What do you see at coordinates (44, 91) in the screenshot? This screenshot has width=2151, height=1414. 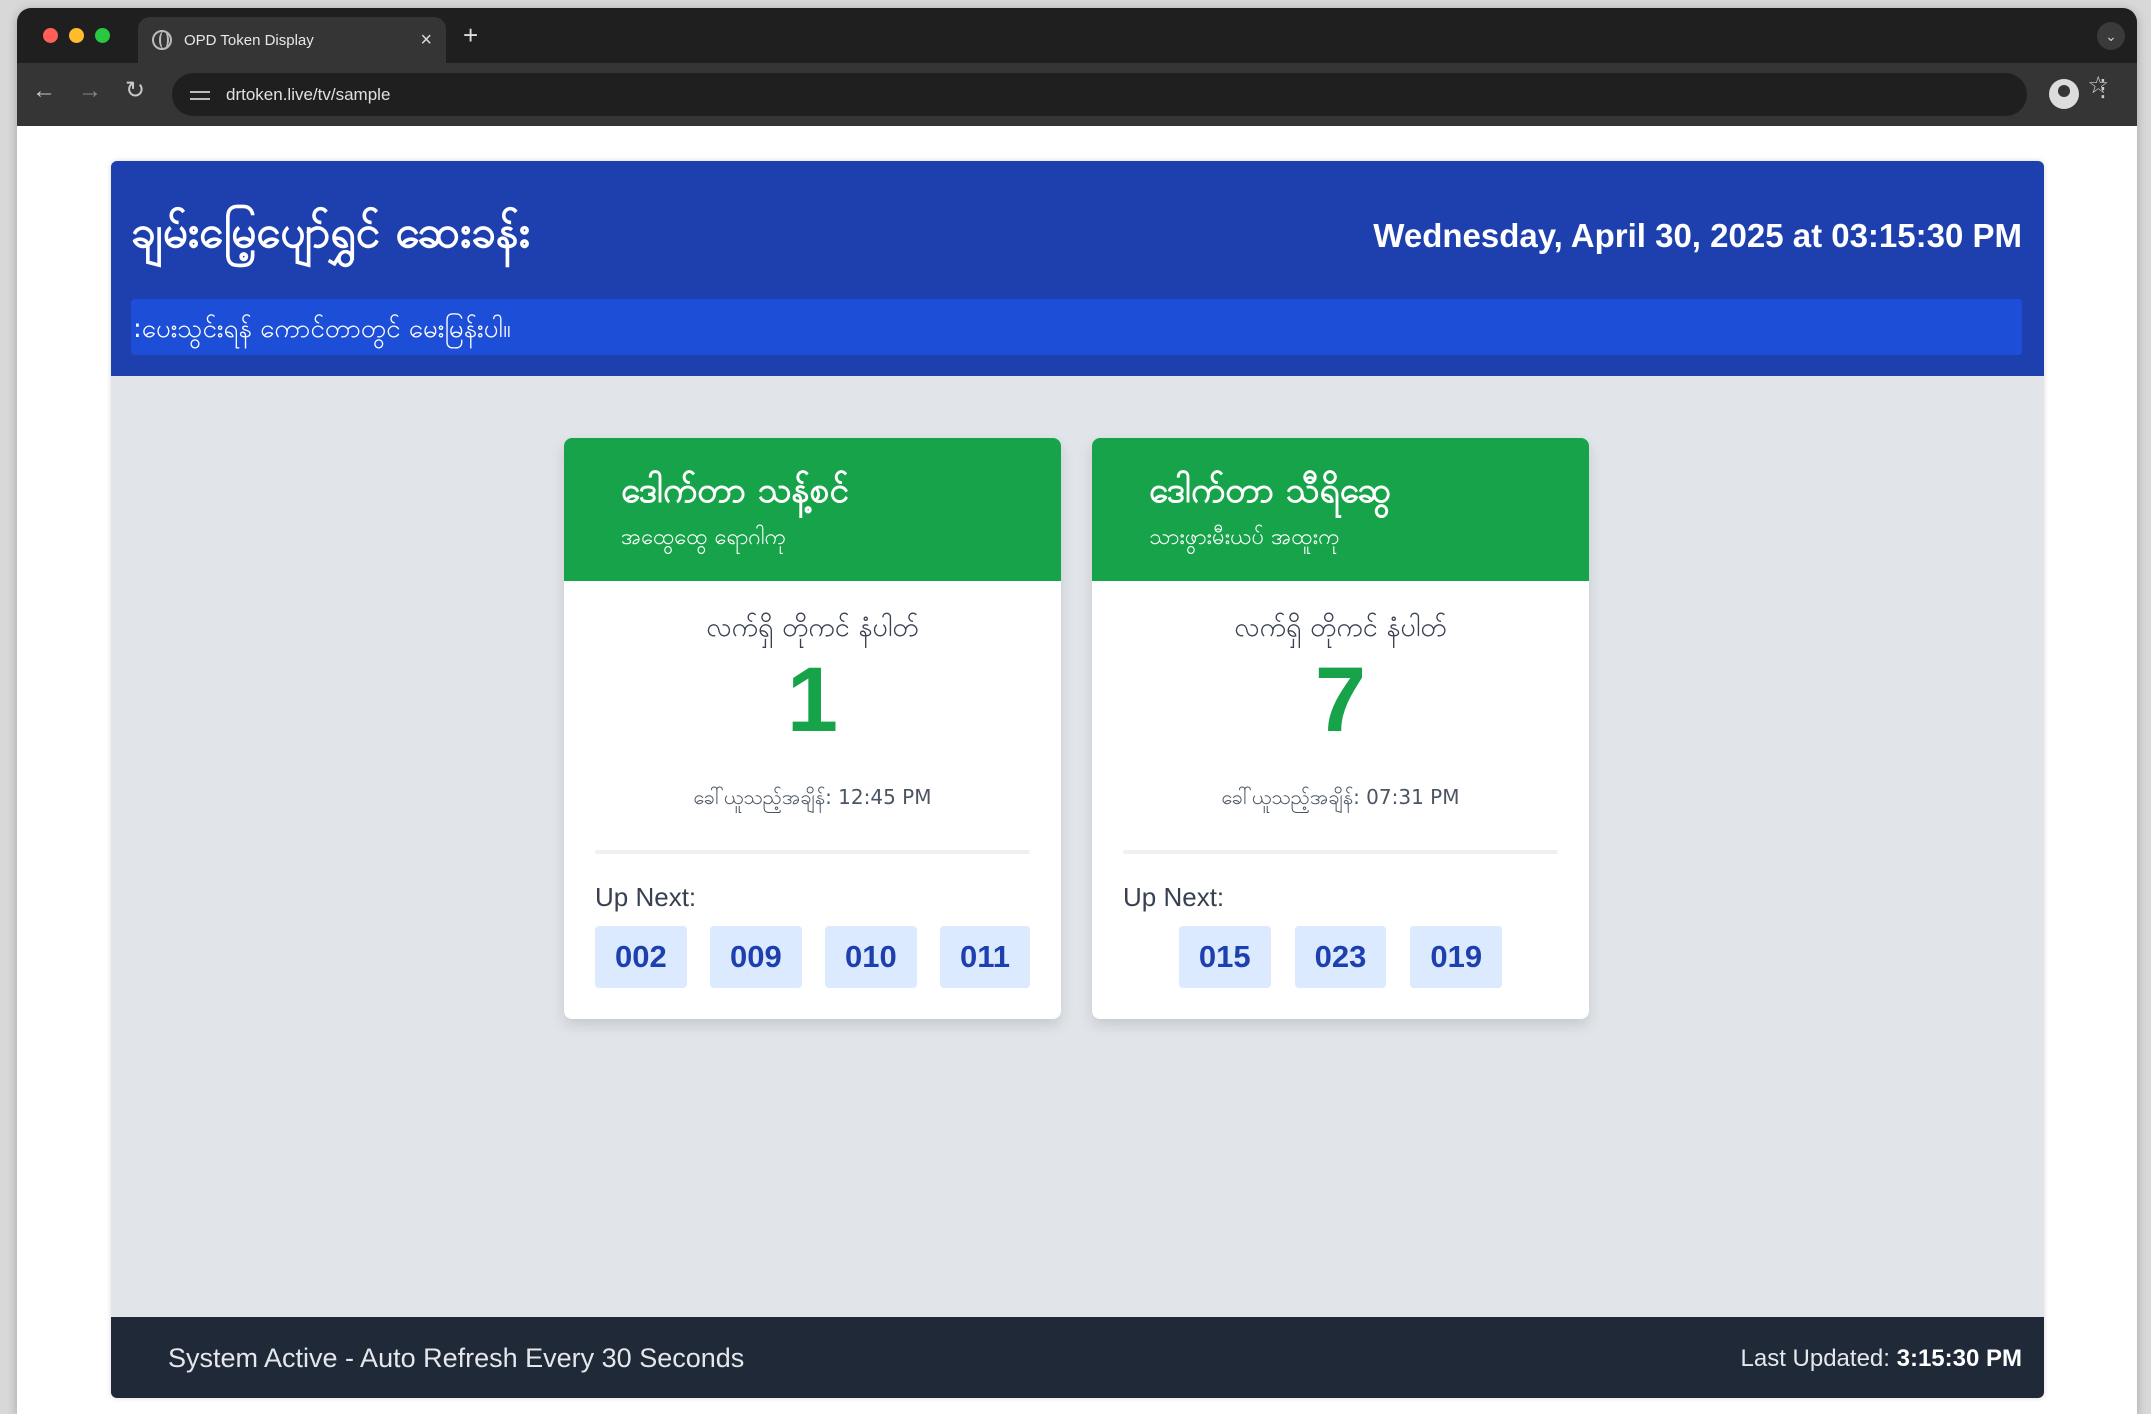 I see `back-arrow-icon: ←` at bounding box center [44, 91].